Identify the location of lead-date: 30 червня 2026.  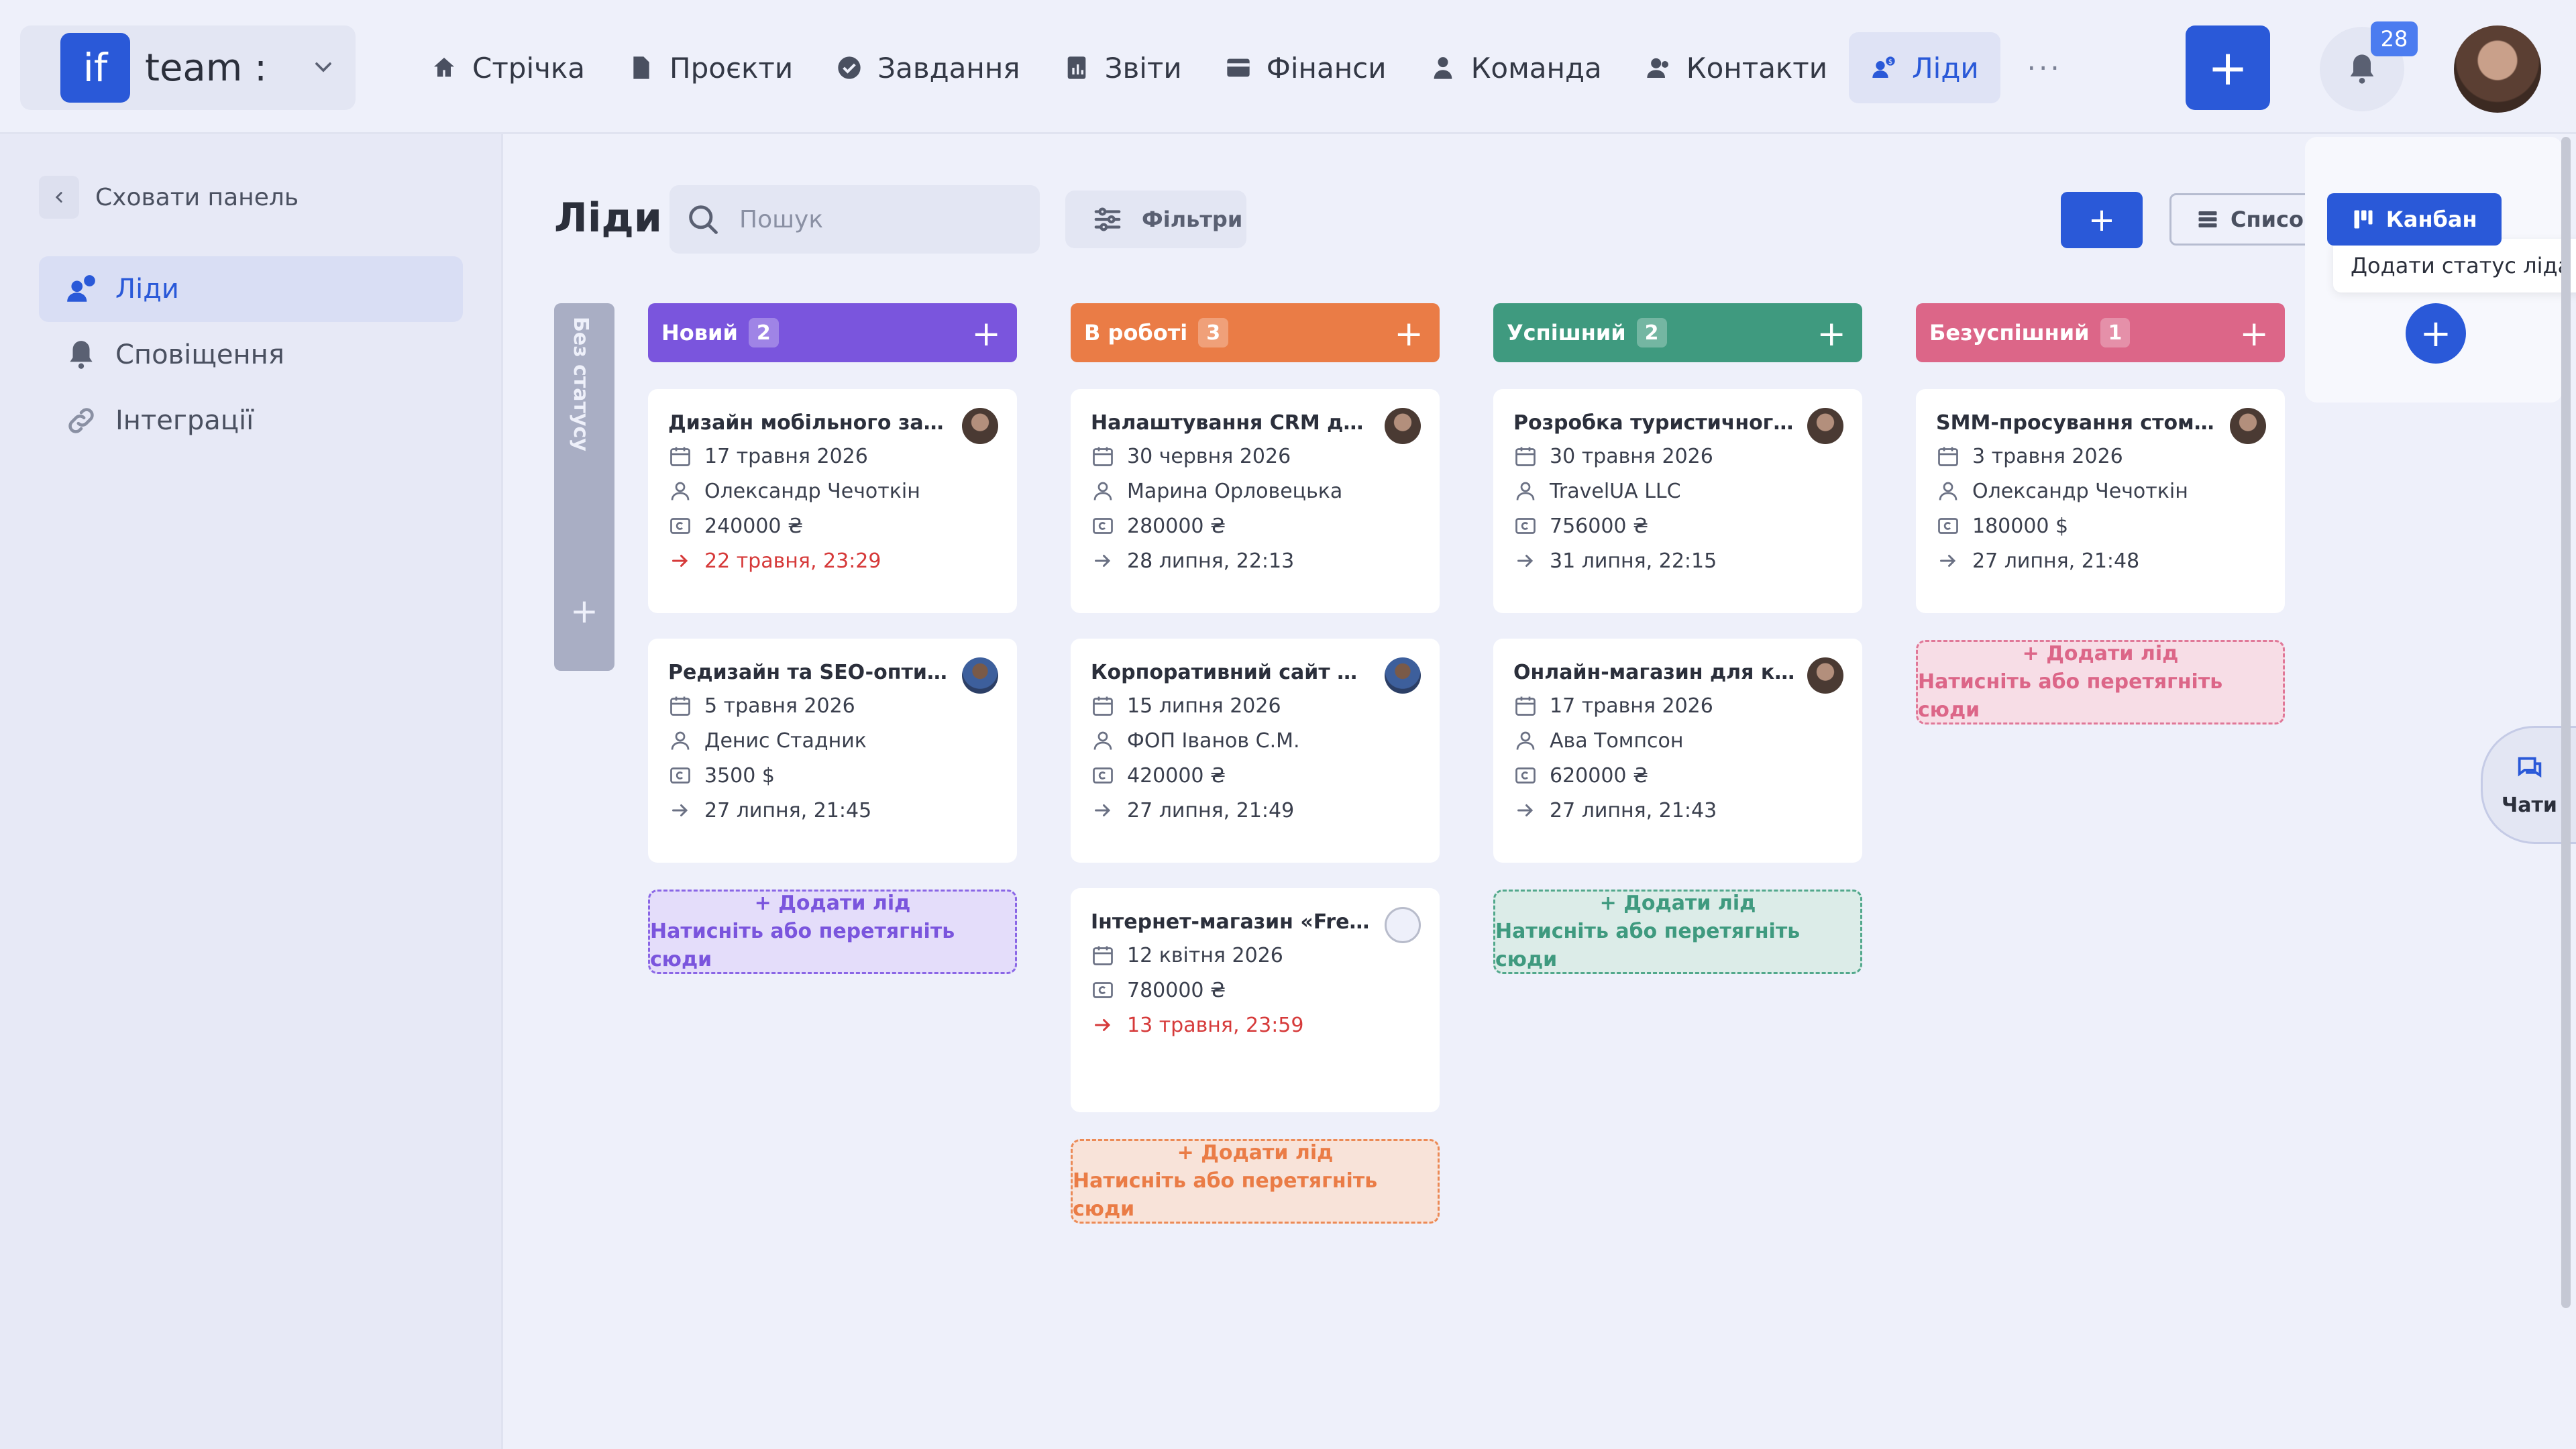
(1255, 456).